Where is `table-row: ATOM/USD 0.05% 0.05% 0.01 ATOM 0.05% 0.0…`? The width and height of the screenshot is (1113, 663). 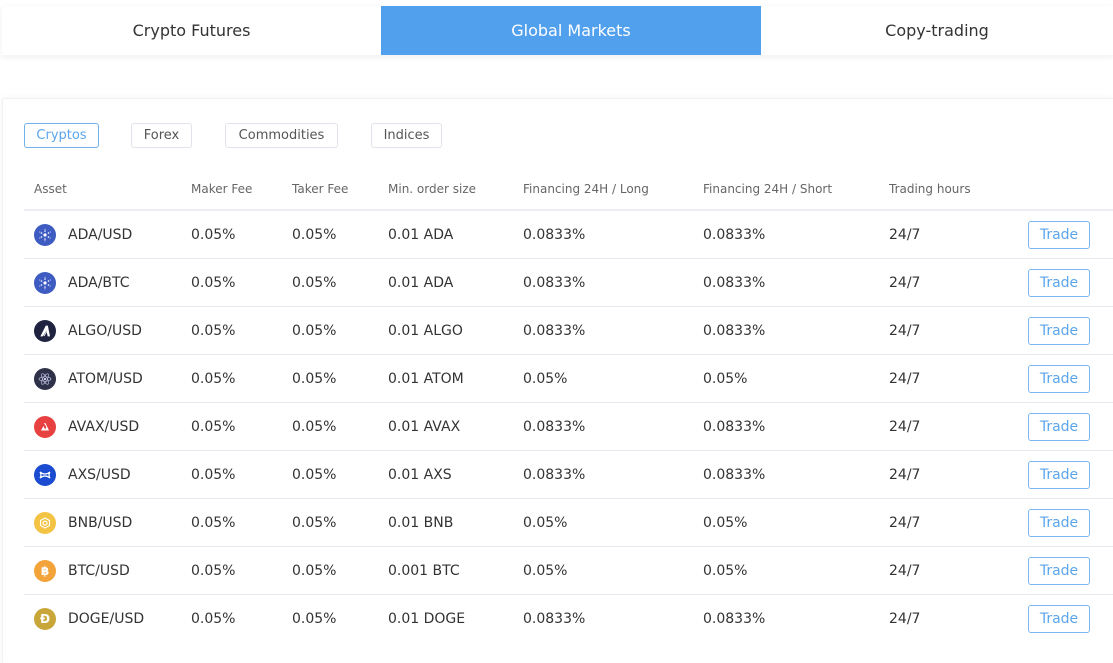
table-row: ATOM/USD 0.05% 0.05% 0.01 ATOM 0.05% 0.0… is located at coordinates (568, 379).